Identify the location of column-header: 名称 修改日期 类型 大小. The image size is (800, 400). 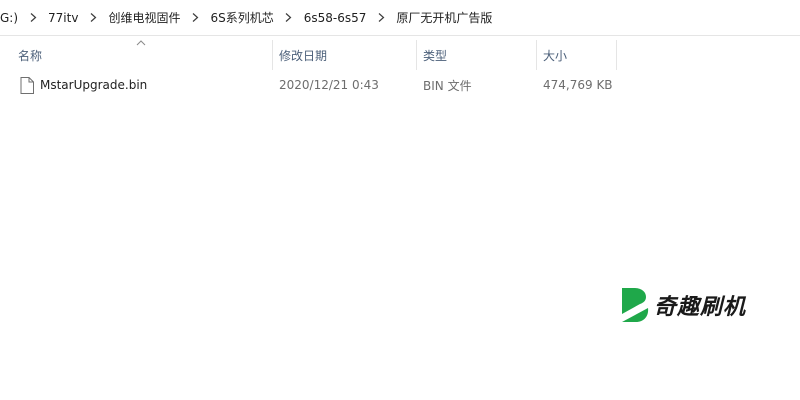
(400, 55).